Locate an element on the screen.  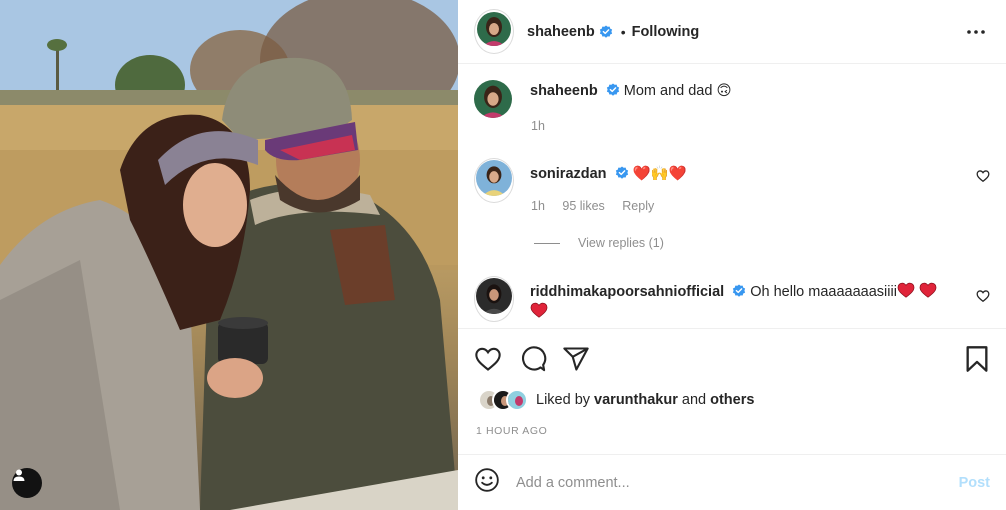
caption-row: shaheenb Mom and dad 🙃 is located at coordinates (603, 99).